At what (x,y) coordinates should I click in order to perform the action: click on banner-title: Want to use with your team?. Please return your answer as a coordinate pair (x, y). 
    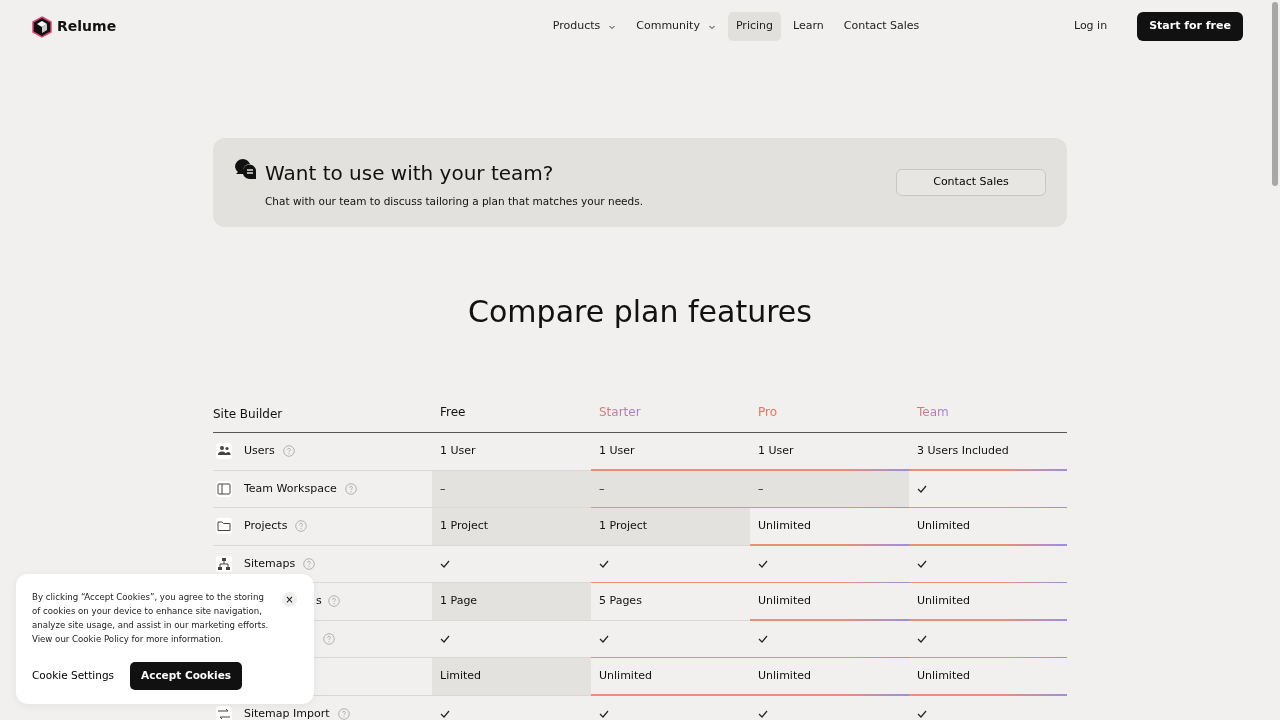
    Looking at the image, I should click on (410, 173).